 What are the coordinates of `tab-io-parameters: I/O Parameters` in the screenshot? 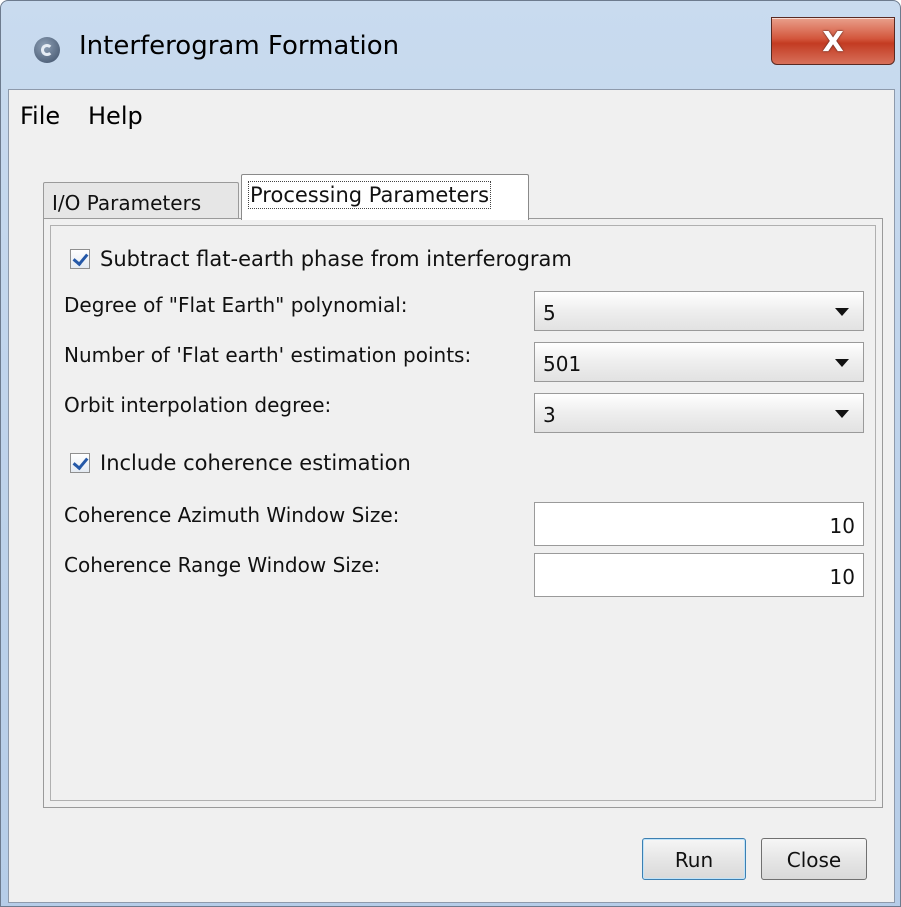 It's located at (141, 200).